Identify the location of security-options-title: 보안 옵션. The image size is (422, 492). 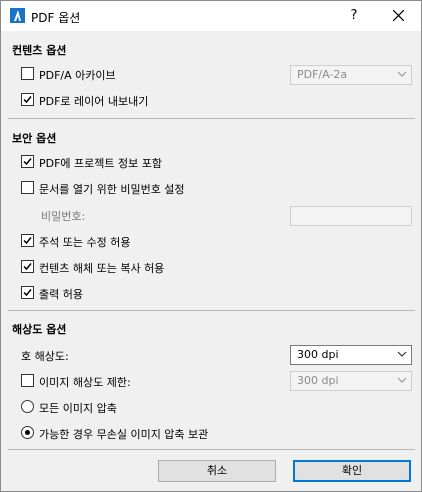
(34, 138).